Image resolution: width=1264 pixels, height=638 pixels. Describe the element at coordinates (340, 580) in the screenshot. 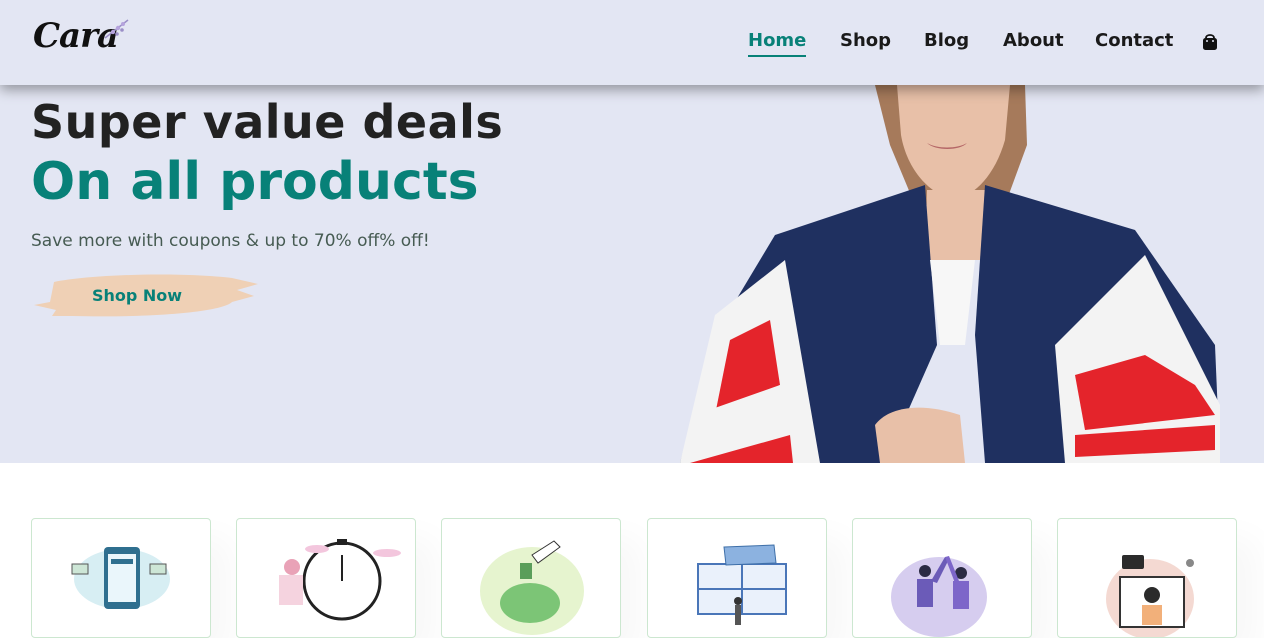

I see `fast-delivery-illustration` at that location.